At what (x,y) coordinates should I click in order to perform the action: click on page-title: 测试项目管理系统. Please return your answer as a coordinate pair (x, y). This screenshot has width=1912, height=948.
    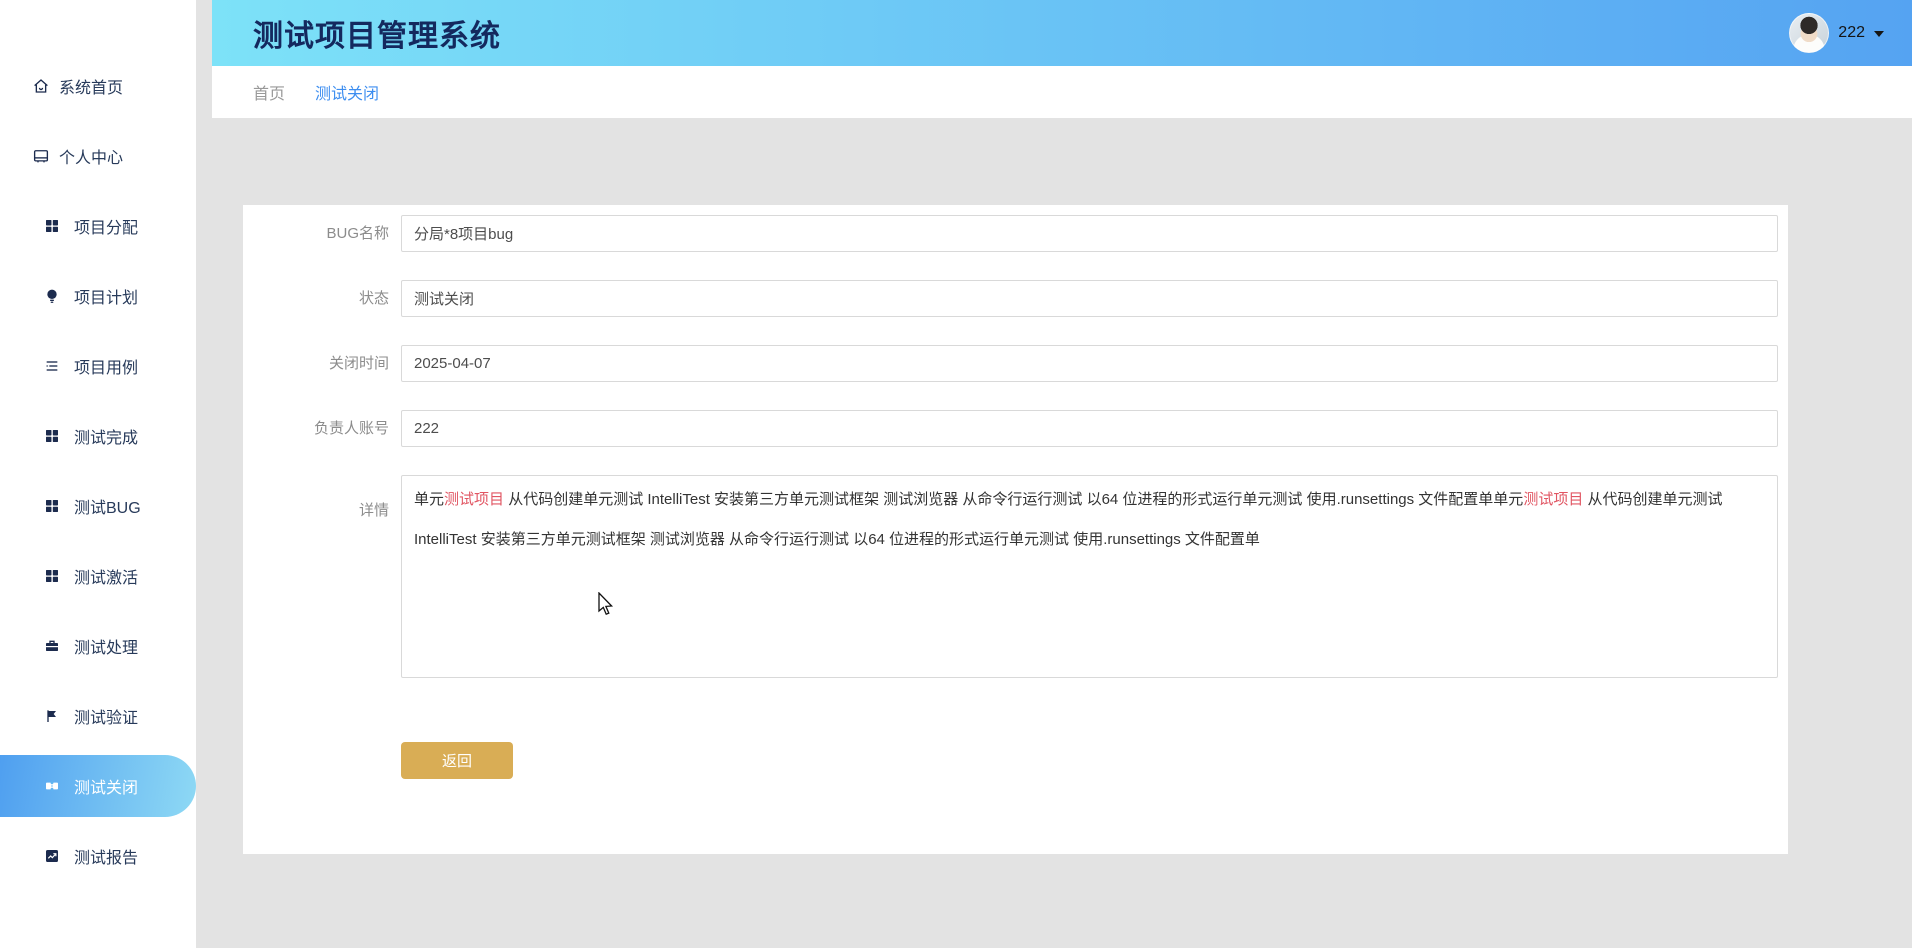
    Looking at the image, I should click on (377, 36).